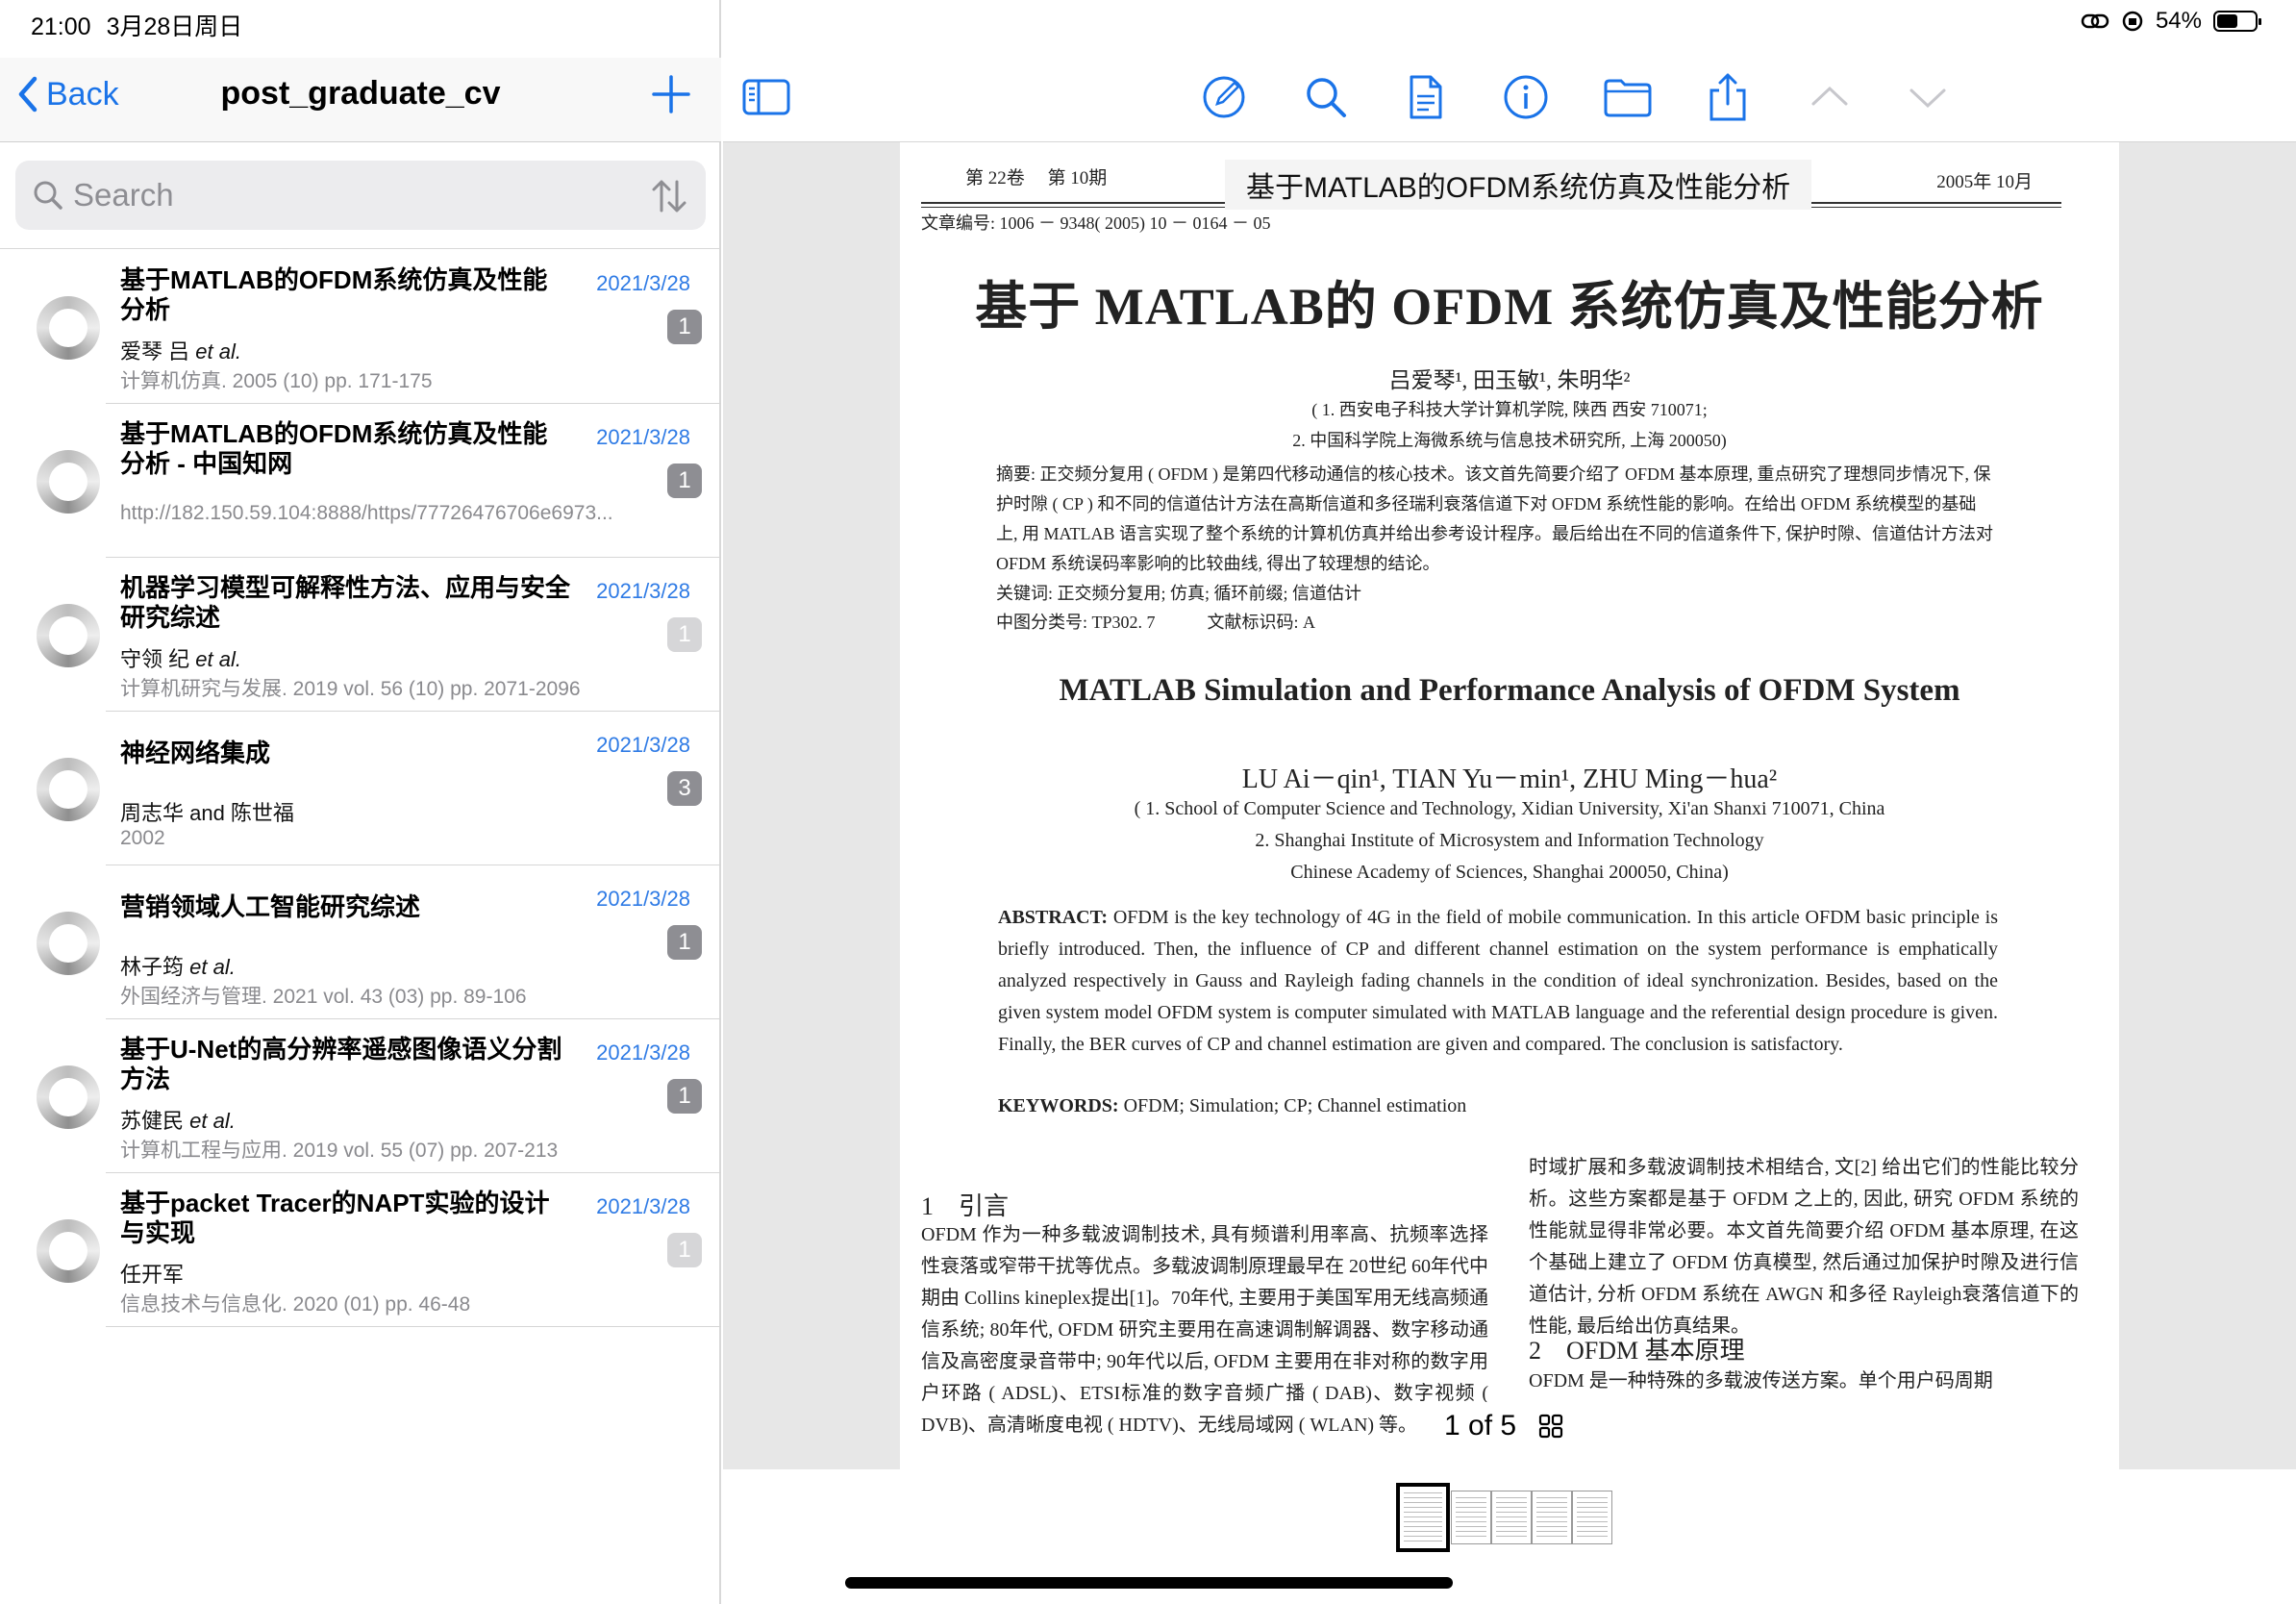 This screenshot has height=1604, width=2296. I want to click on document-icon, so click(1426, 97).